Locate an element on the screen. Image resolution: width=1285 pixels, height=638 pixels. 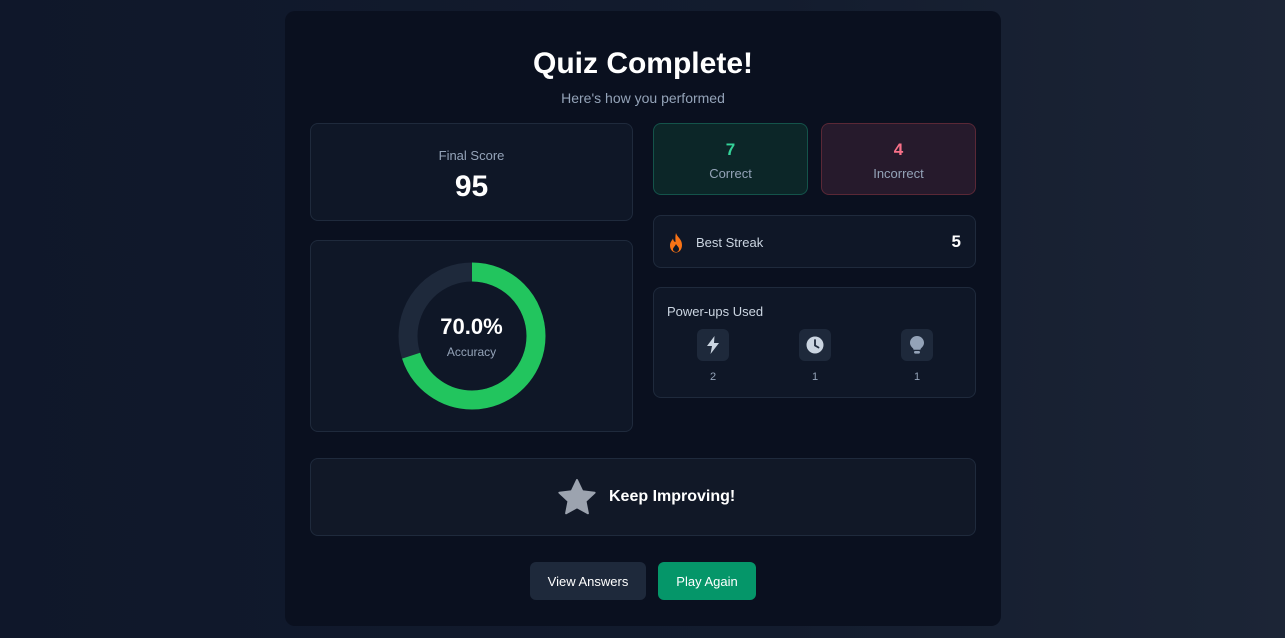
powerup-clock: 1 is located at coordinates (815, 356).